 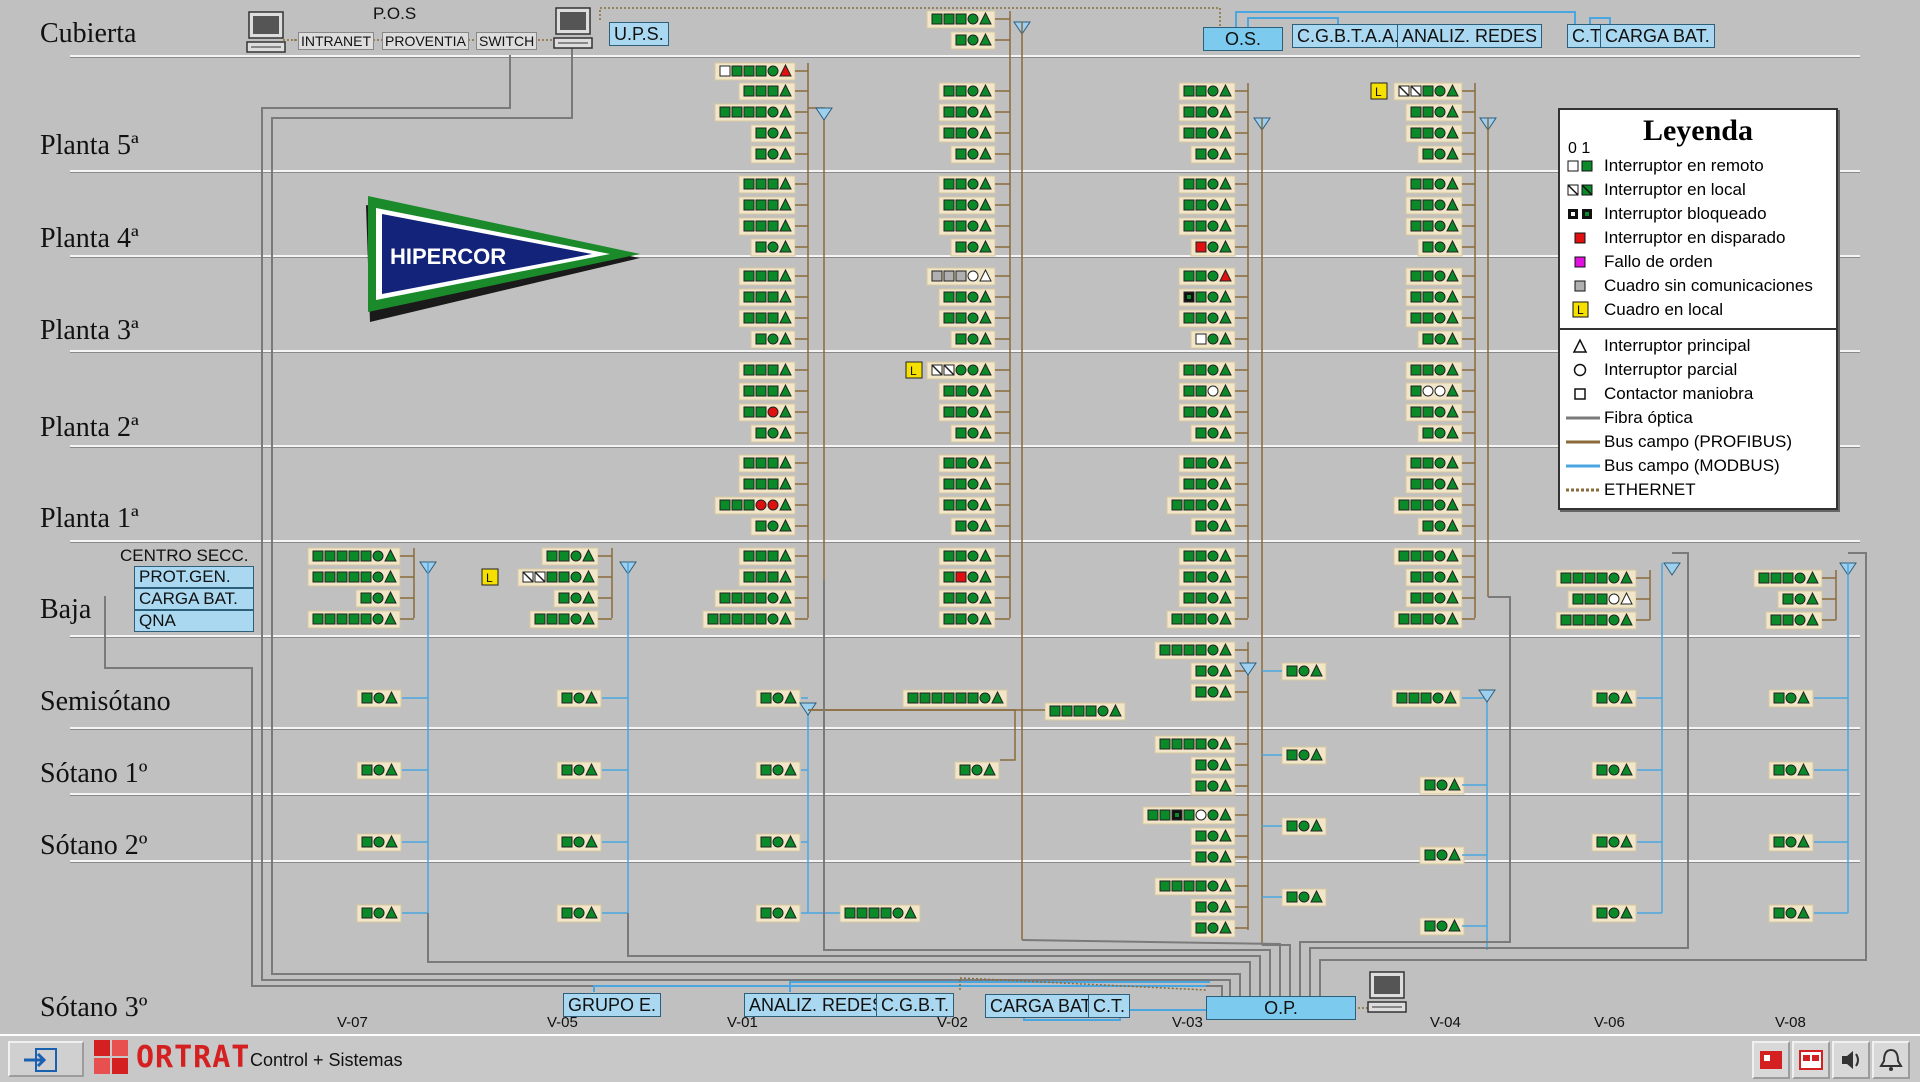 I want to click on analiz-redes-bottom-box: ANALIZ. REDES, so click(x=817, y=1005).